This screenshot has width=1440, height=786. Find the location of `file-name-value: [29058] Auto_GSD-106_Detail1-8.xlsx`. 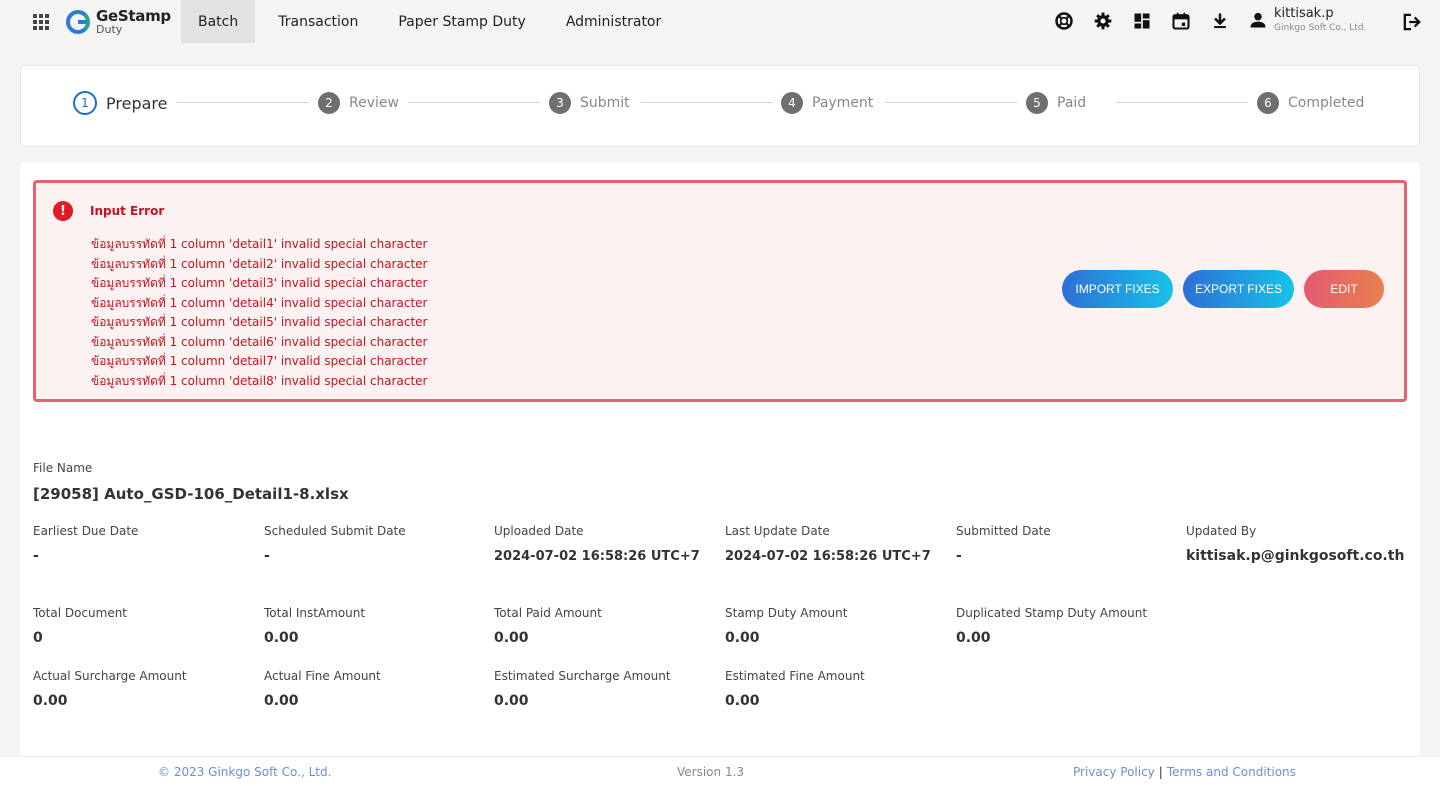

file-name-value: [29058] Auto_GSD-106_Detail1-8.xlsx is located at coordinates (191, 494).